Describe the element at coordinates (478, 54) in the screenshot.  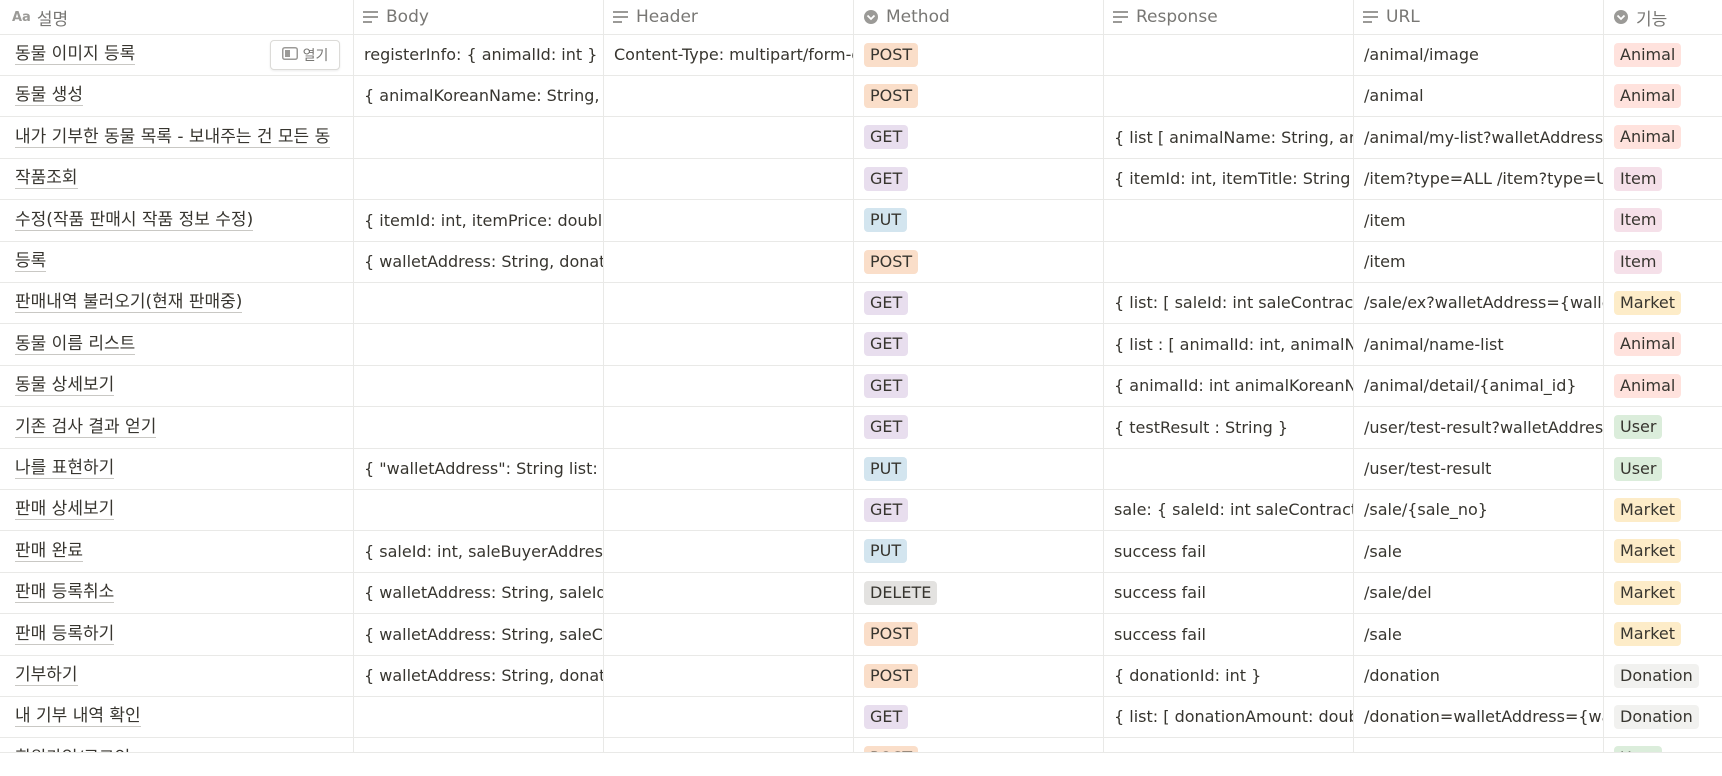
I see `cell-body: registerInfo: { animalId: int } (ap` at that location.